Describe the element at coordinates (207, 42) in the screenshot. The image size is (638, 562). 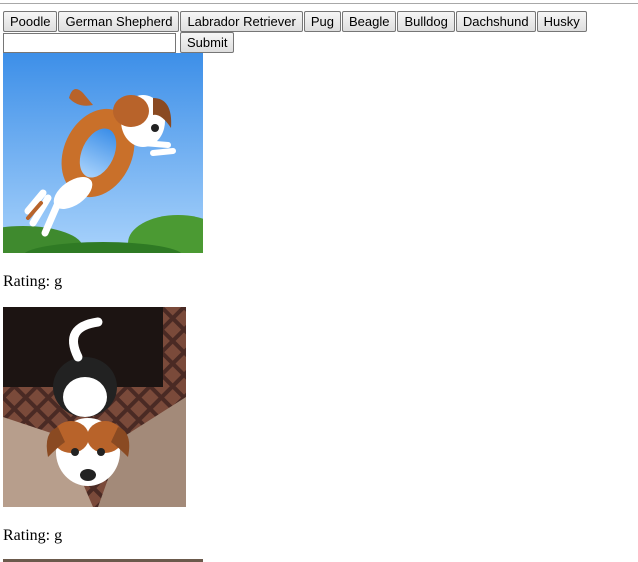
I see `submit-button: Submit` at that location.